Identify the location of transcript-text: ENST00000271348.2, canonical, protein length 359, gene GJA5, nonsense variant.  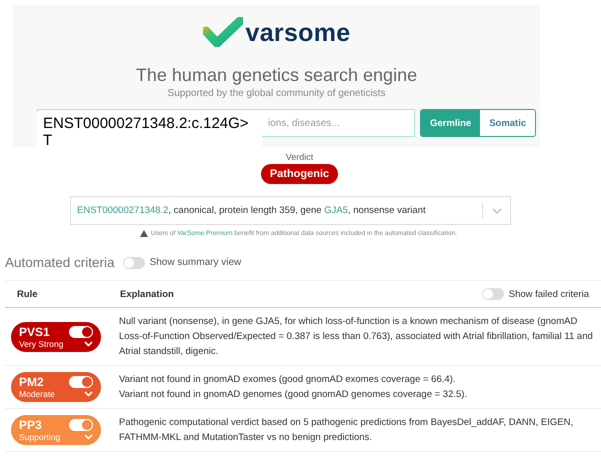
(252, 210).